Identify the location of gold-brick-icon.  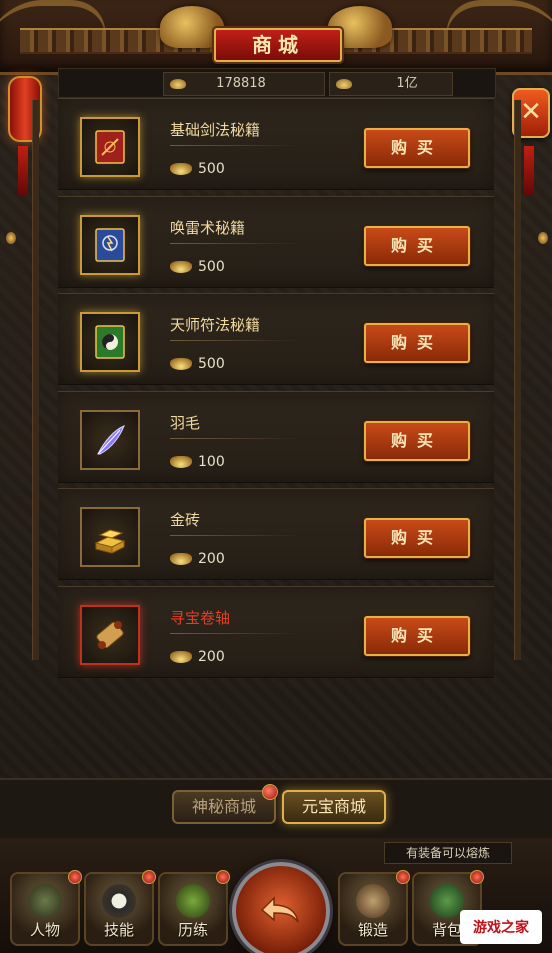
(110, 541).